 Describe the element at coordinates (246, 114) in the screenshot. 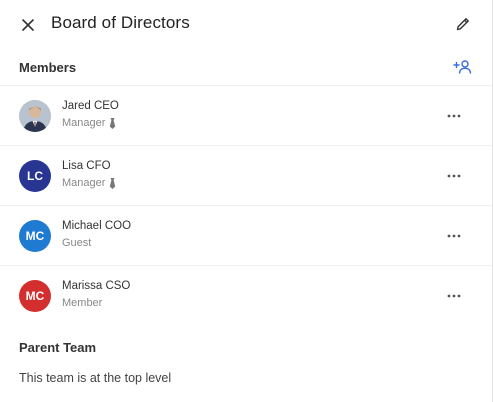

I see `member-row: Jared CEO Manager` at that location.